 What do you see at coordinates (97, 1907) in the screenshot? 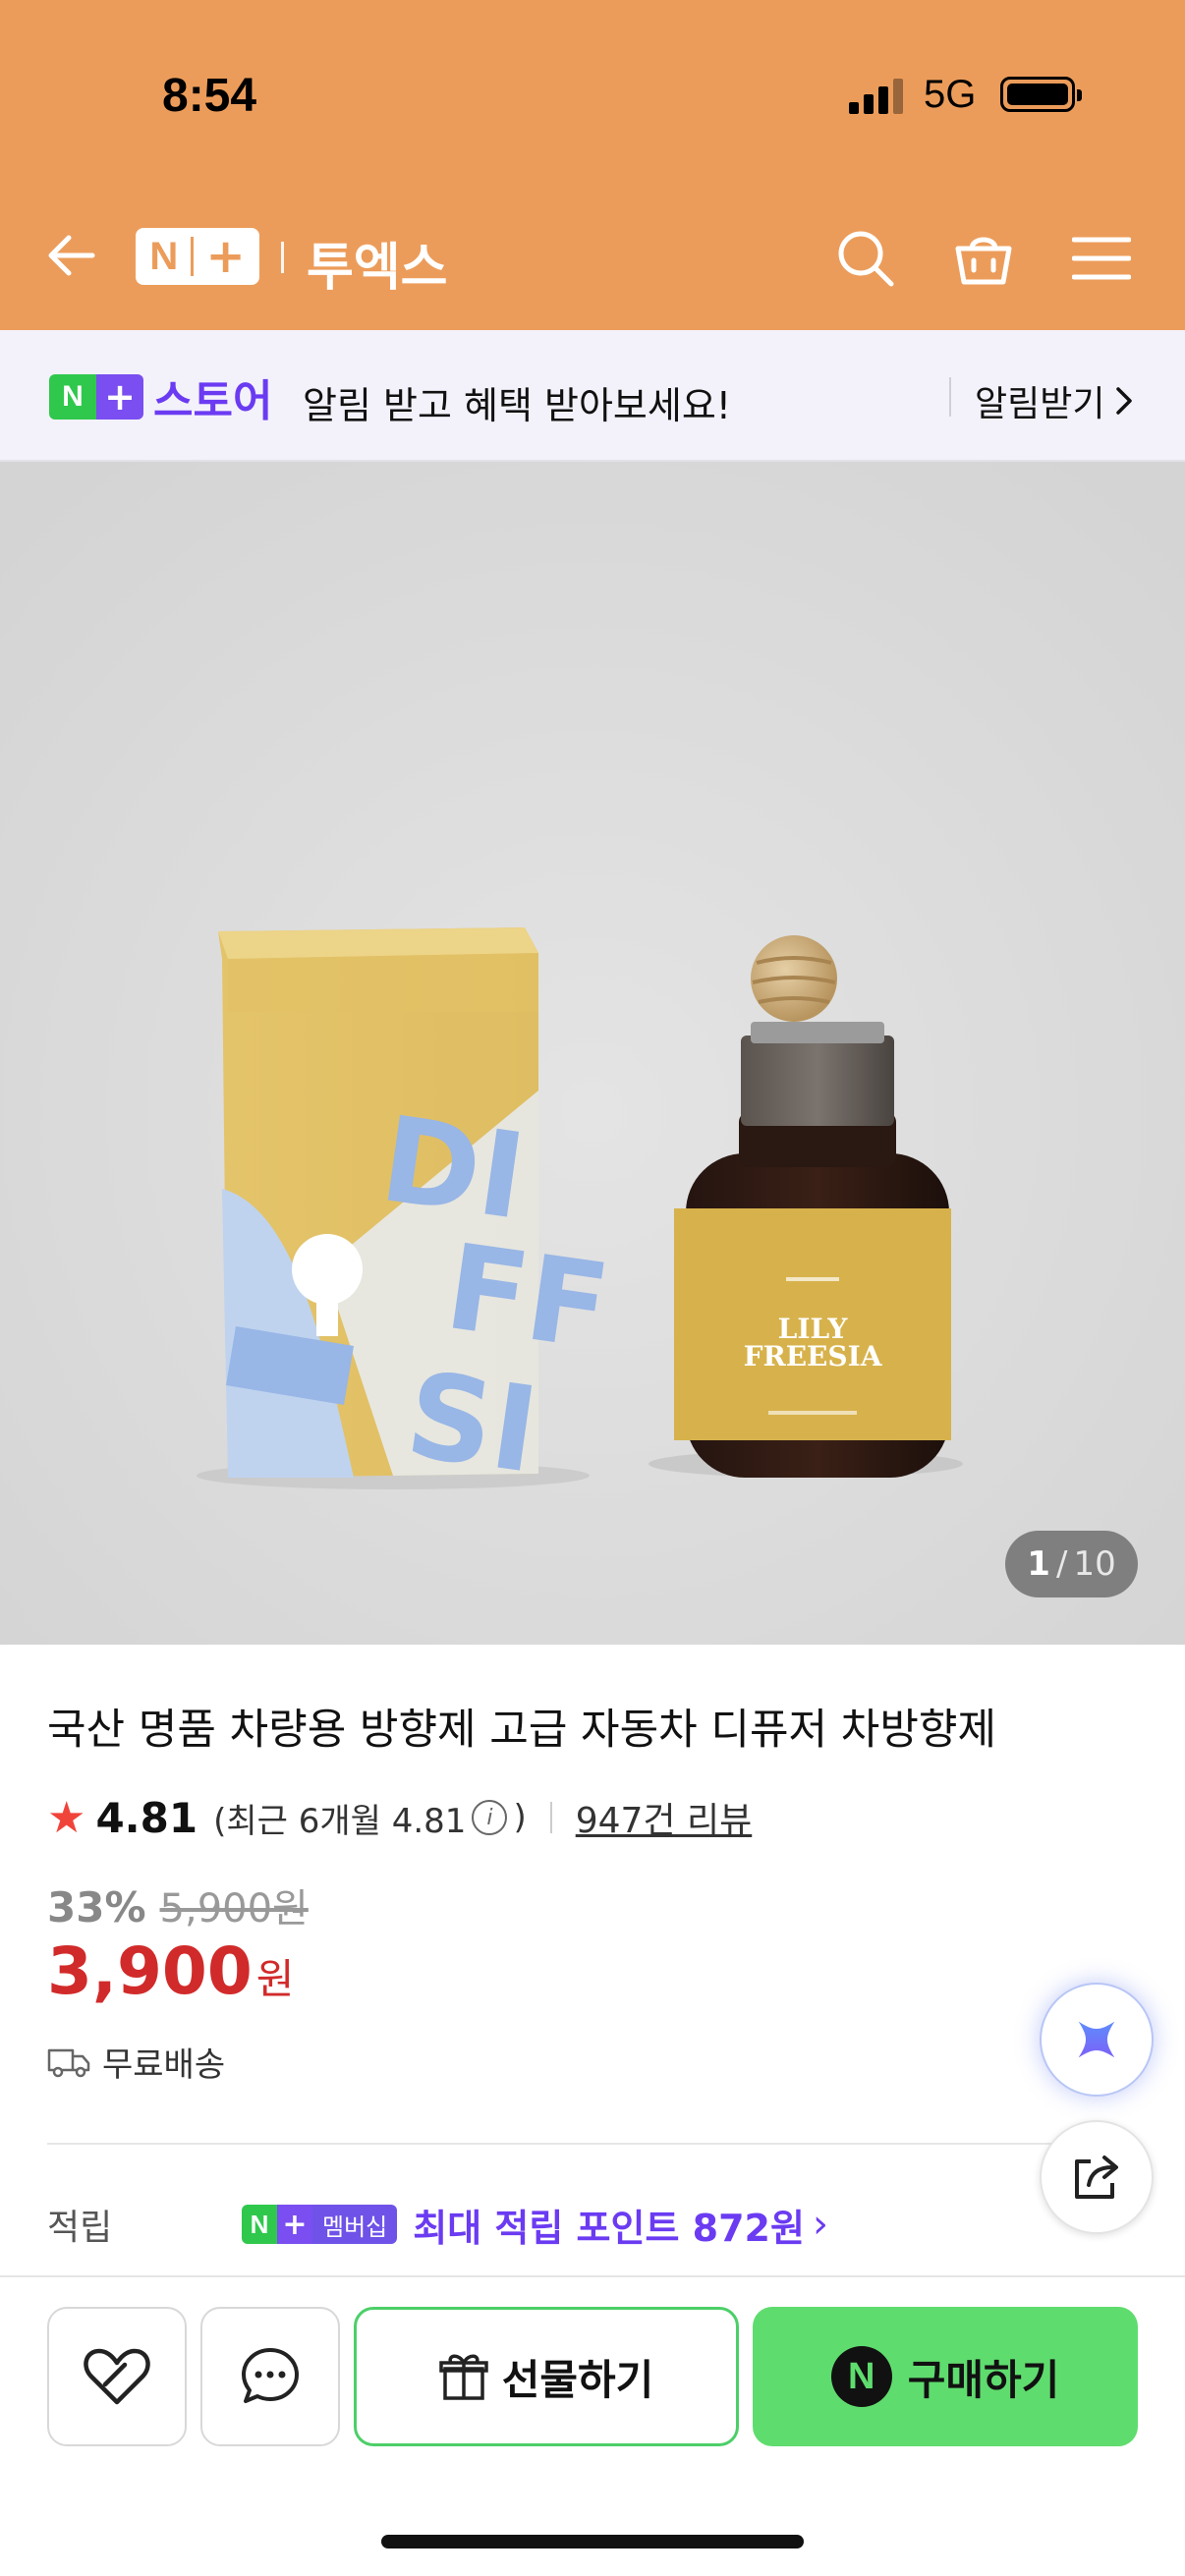
I see `discount-percent: 33%` at bounding box center [97, 1907].